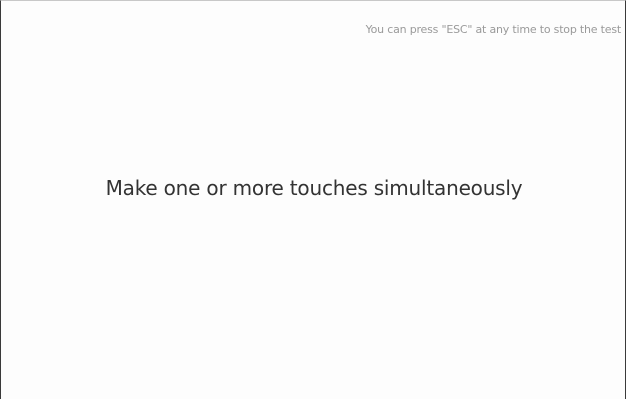  Describe the element at coordinates (314, 188) in the screenshot. I see `touch-instruction-text: Make one or more touches simultaneously` at that location.